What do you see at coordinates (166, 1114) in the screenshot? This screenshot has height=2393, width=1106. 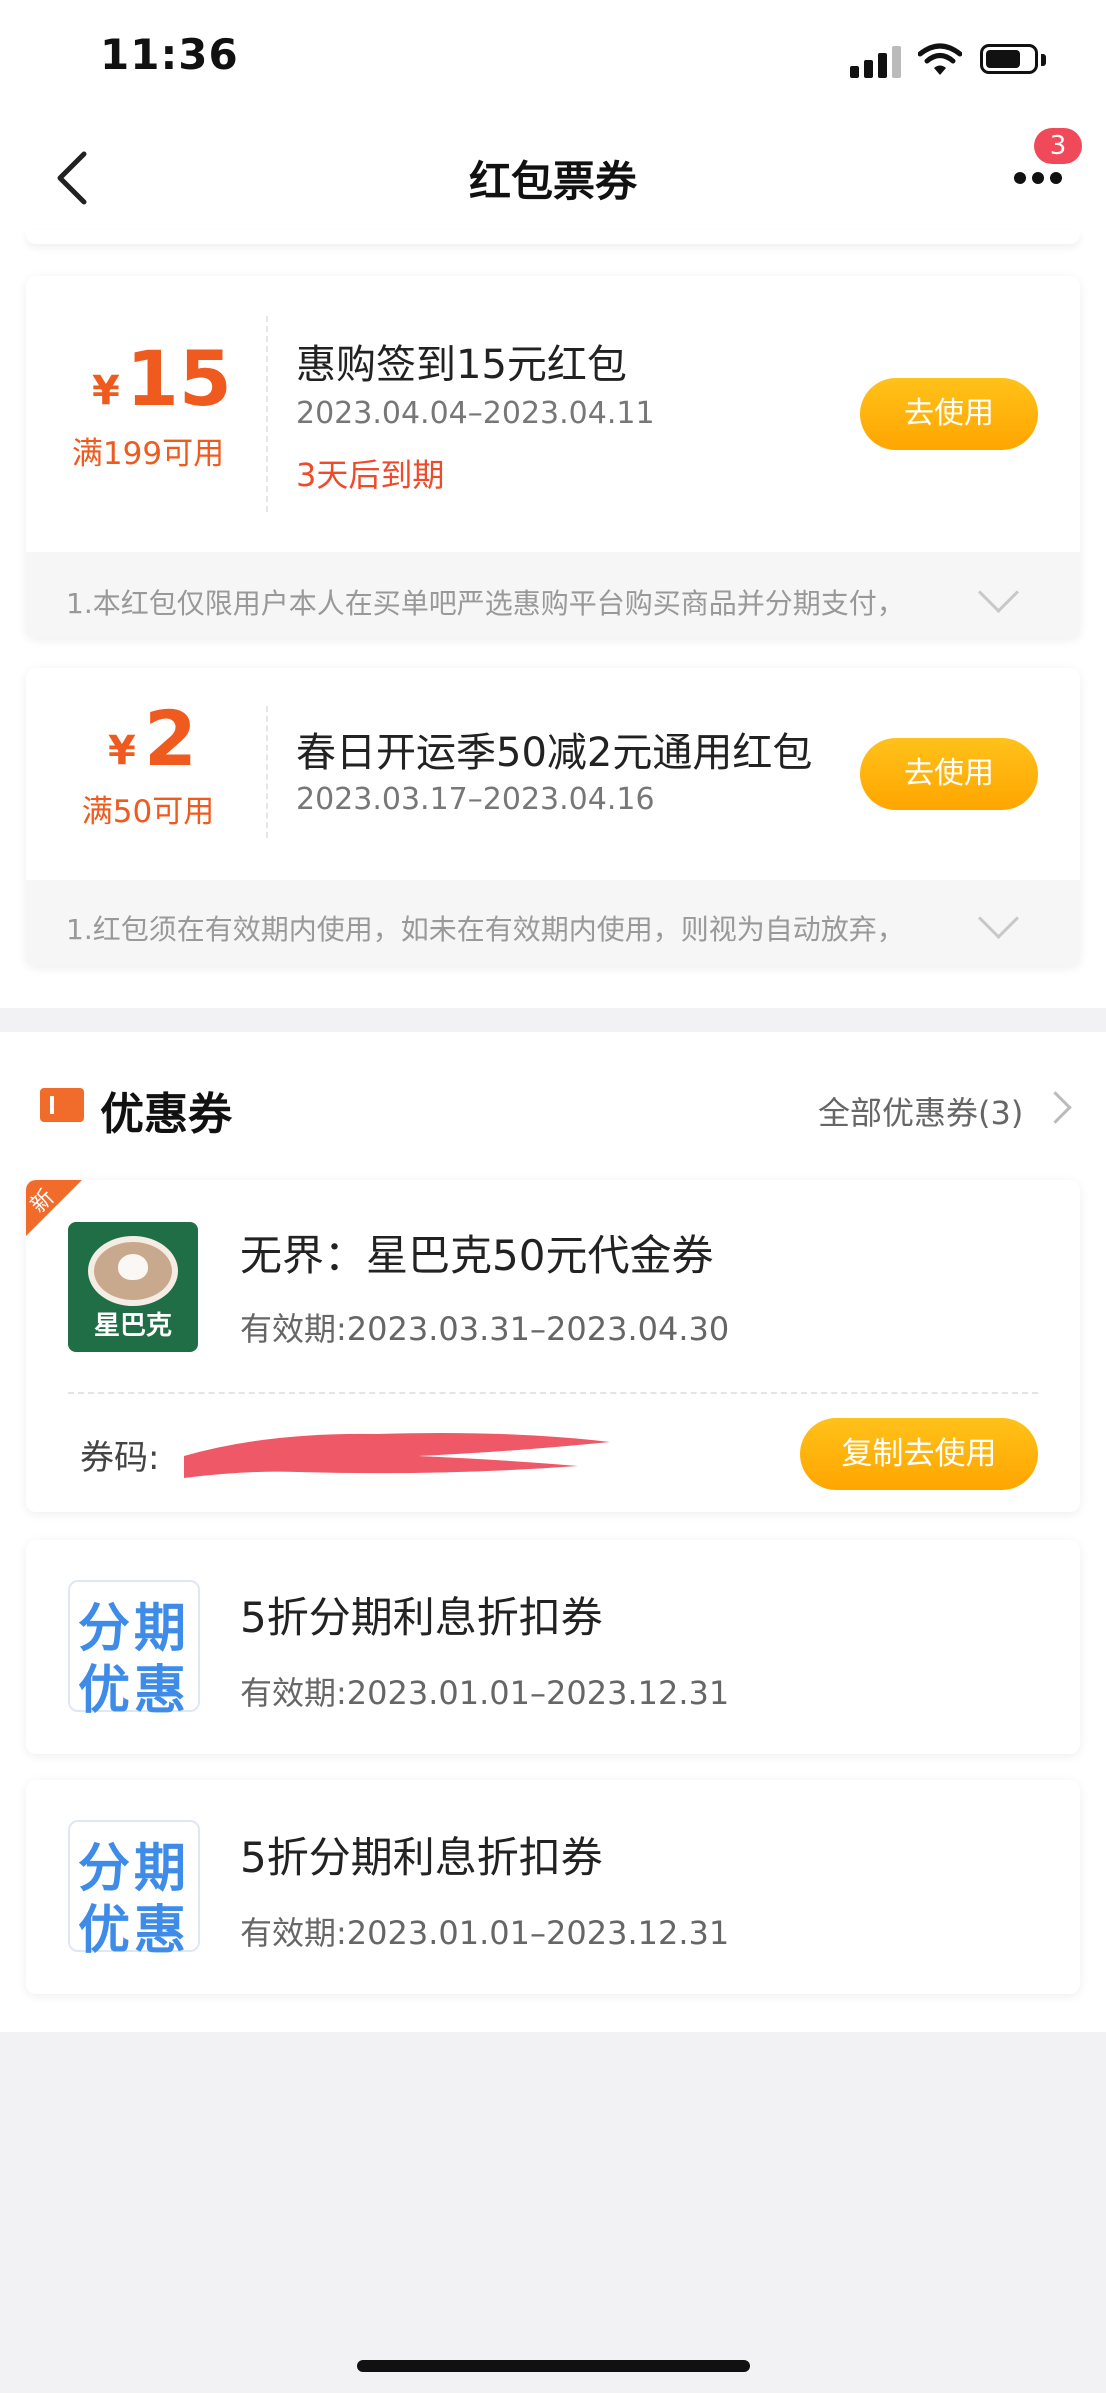 I see `section-title: 优惠券` at bounding box center [166, 1114].